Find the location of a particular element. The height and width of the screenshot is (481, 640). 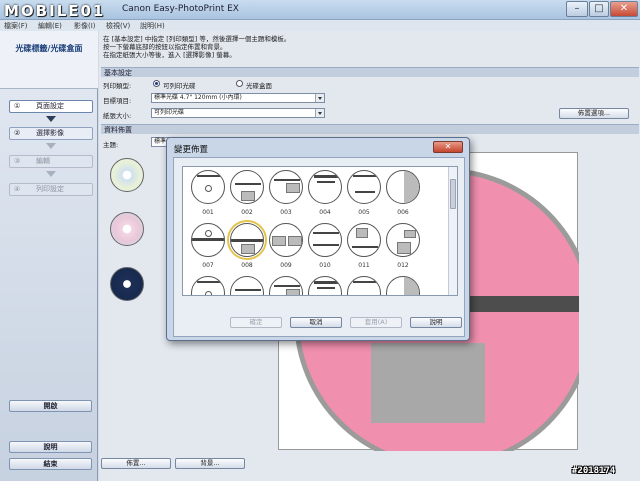

paper-size-label: 紙張大小: is located at coordinates (117, 116).